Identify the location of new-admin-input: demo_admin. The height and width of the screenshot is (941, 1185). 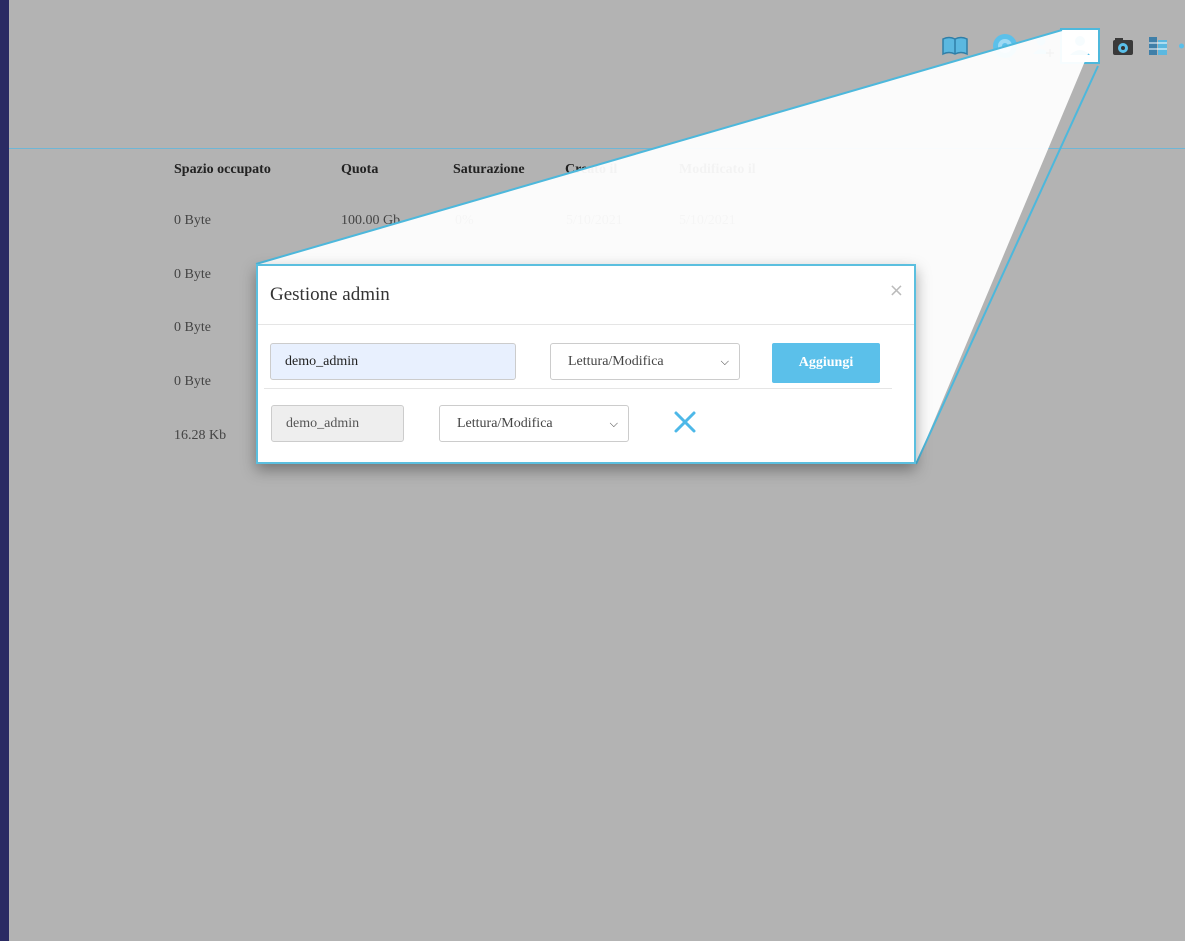
(393, 361).